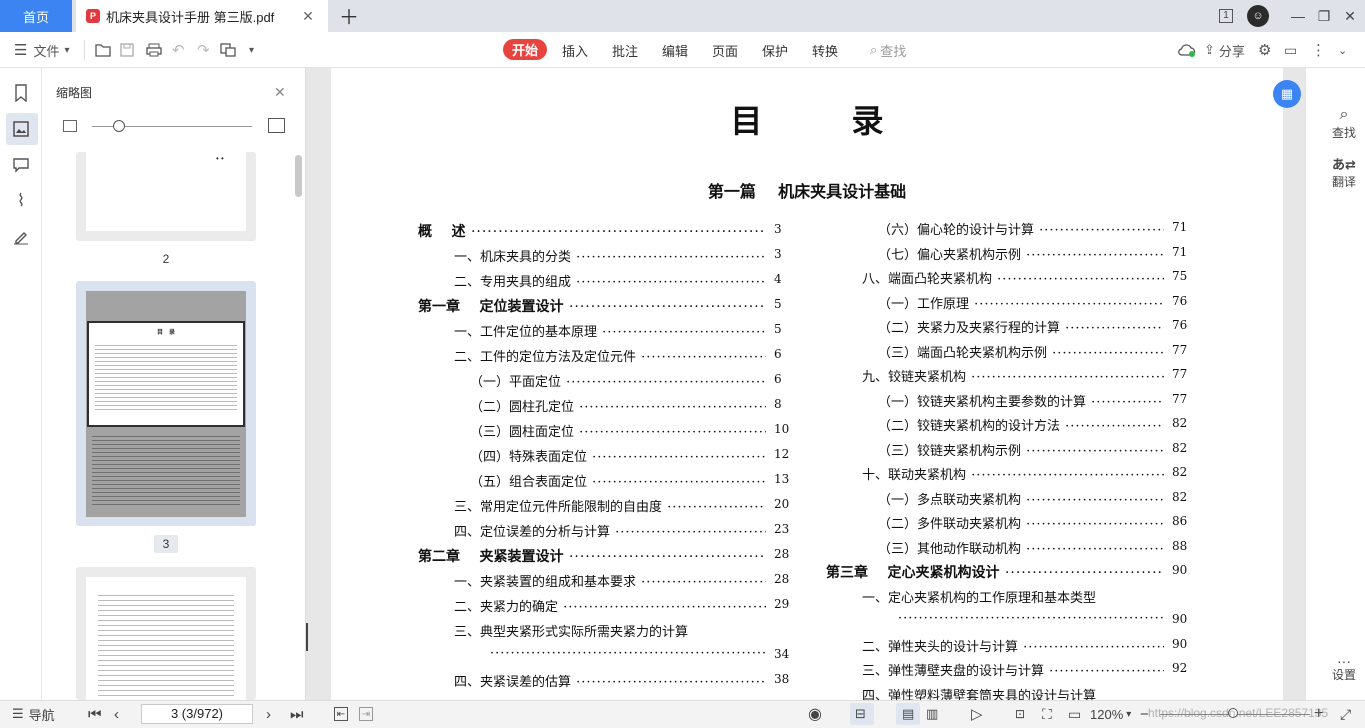  What do you see at coordinates (1318, 50) in the screenshot?
I see `more-options-icon: ⋮` at bounding box center [1318, 50].